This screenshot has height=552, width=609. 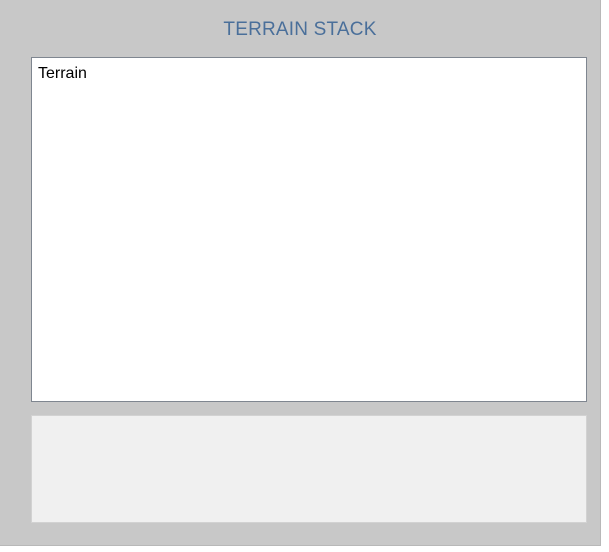 What do you see at coordinates (300, 29) in the screenshot?
I see `panel-title: TERRAIN STACK` at bounding box center [300, 29].